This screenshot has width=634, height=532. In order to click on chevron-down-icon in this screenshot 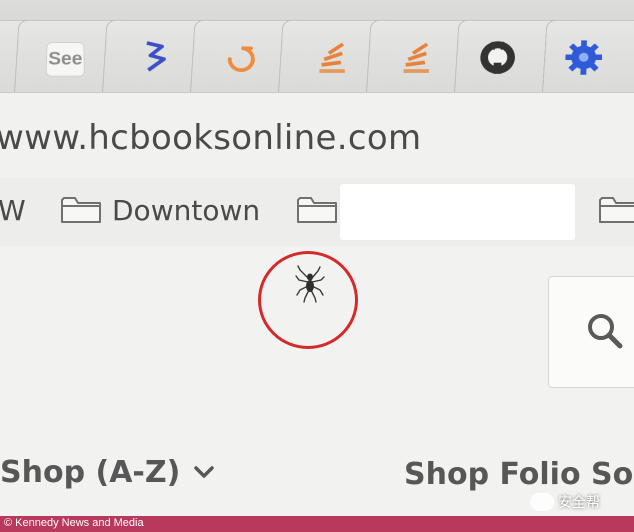, I will do `click(204, 472)`.